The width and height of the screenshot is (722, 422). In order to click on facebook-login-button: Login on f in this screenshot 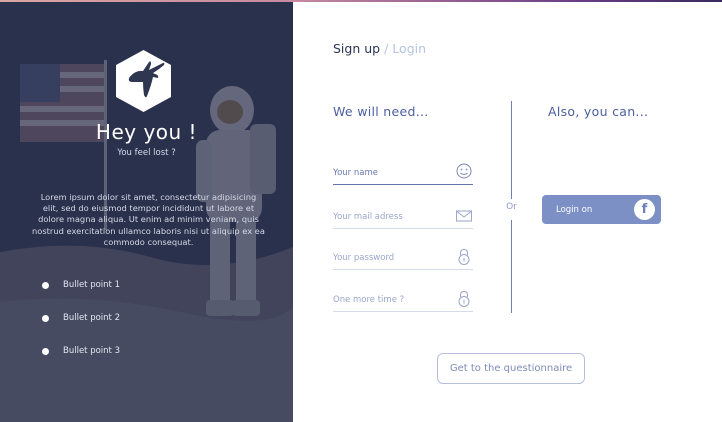, I will do `click(601, 209)`.